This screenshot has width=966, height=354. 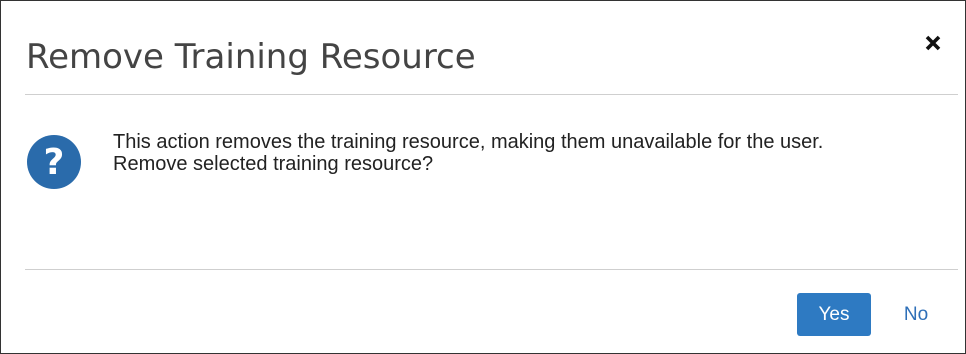 I want to click on header-divider, so click(x=491, y=94).